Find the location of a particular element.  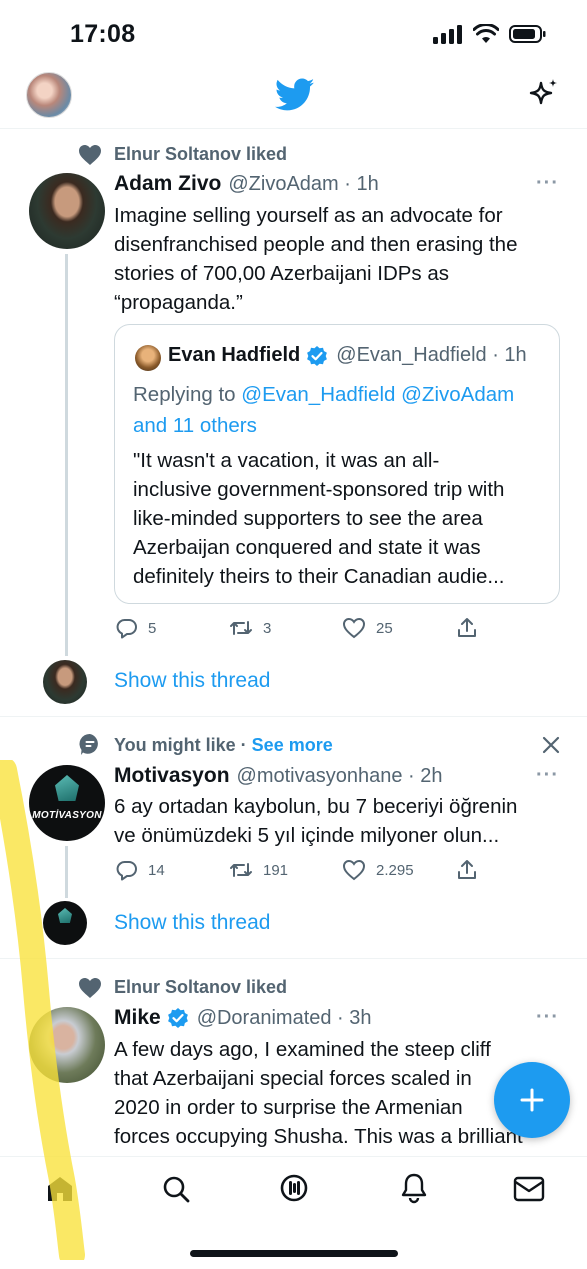

signal-icon is located at coordinates (447, 34).